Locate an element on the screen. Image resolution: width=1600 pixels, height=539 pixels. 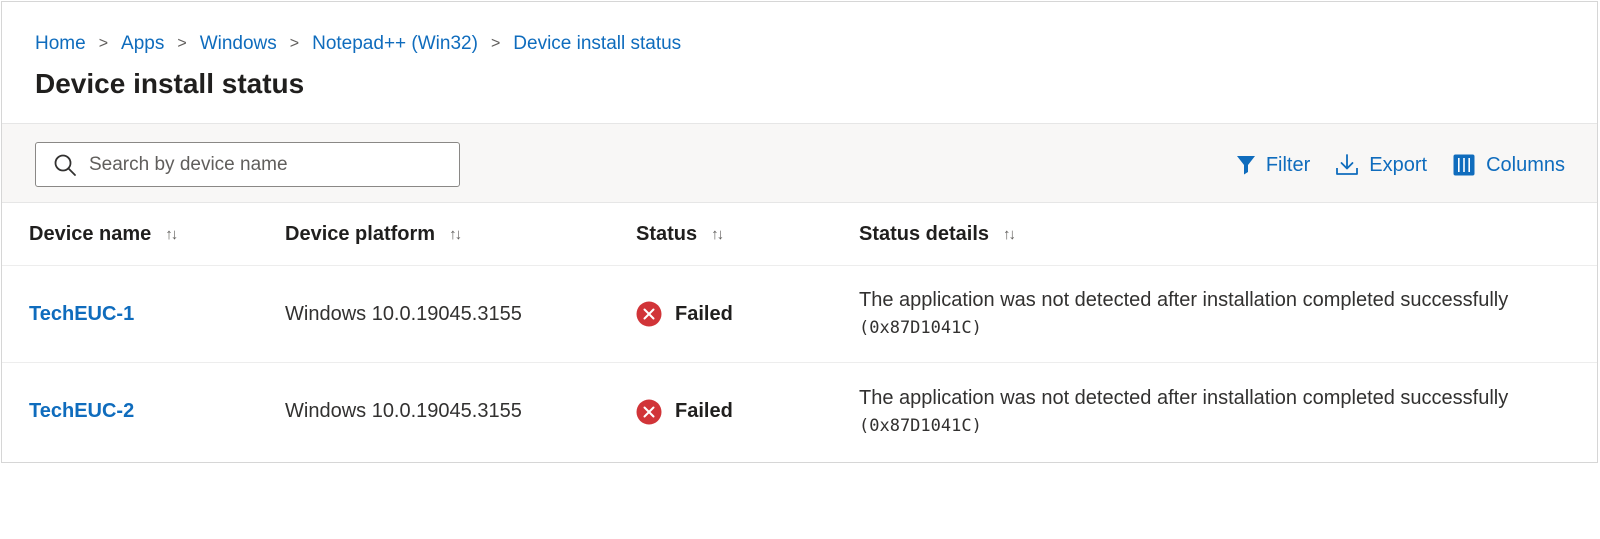
export-label: Export is located at coordinates (1398, 164).